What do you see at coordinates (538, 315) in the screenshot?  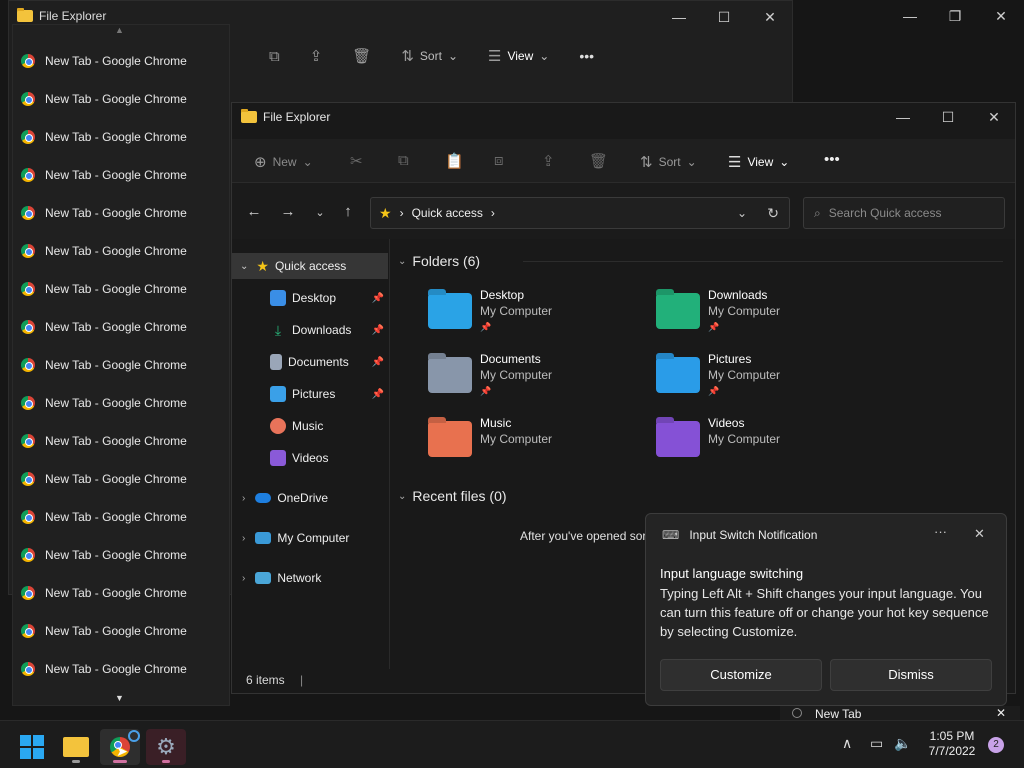 I see `folder-tile-desktop: Desktop My Computer 📌` at bounding box center [538, 315].